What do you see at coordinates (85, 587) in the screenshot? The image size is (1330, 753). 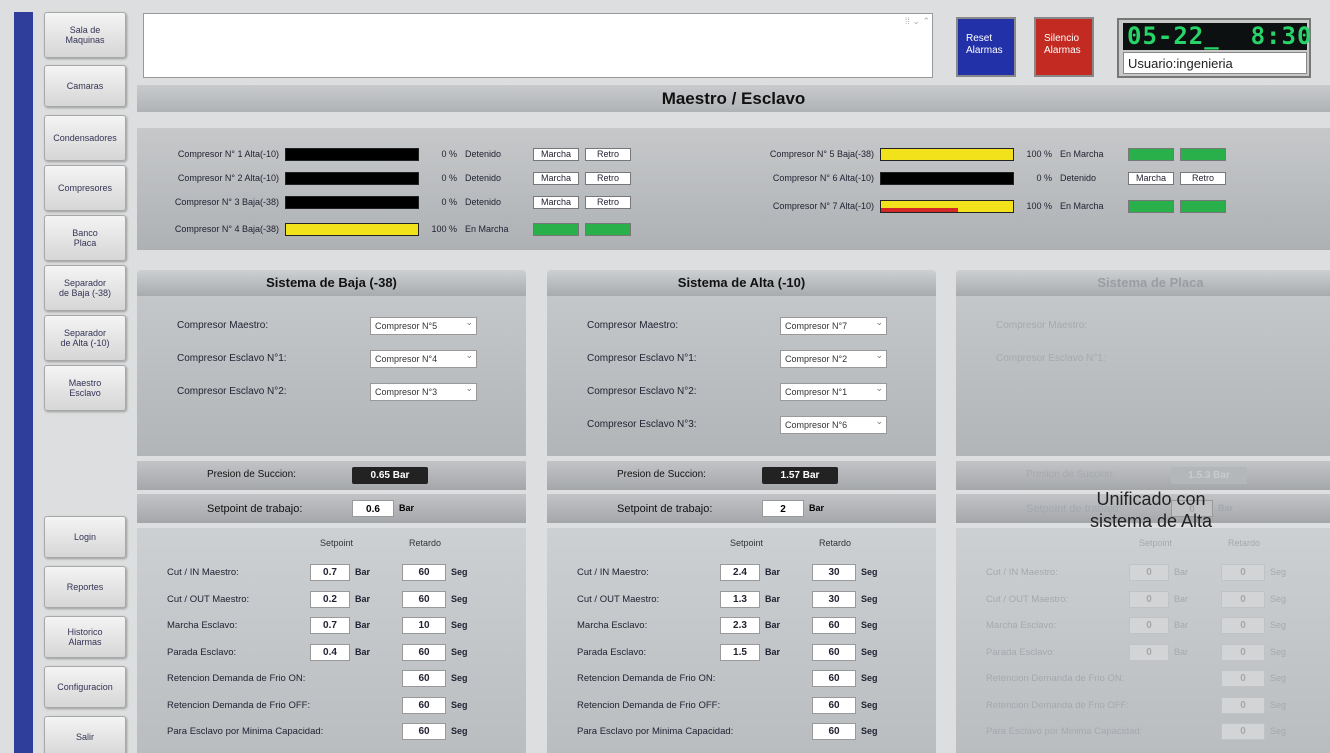 I see `sidebar-button: Reportes` at bounding box center [85, 587].